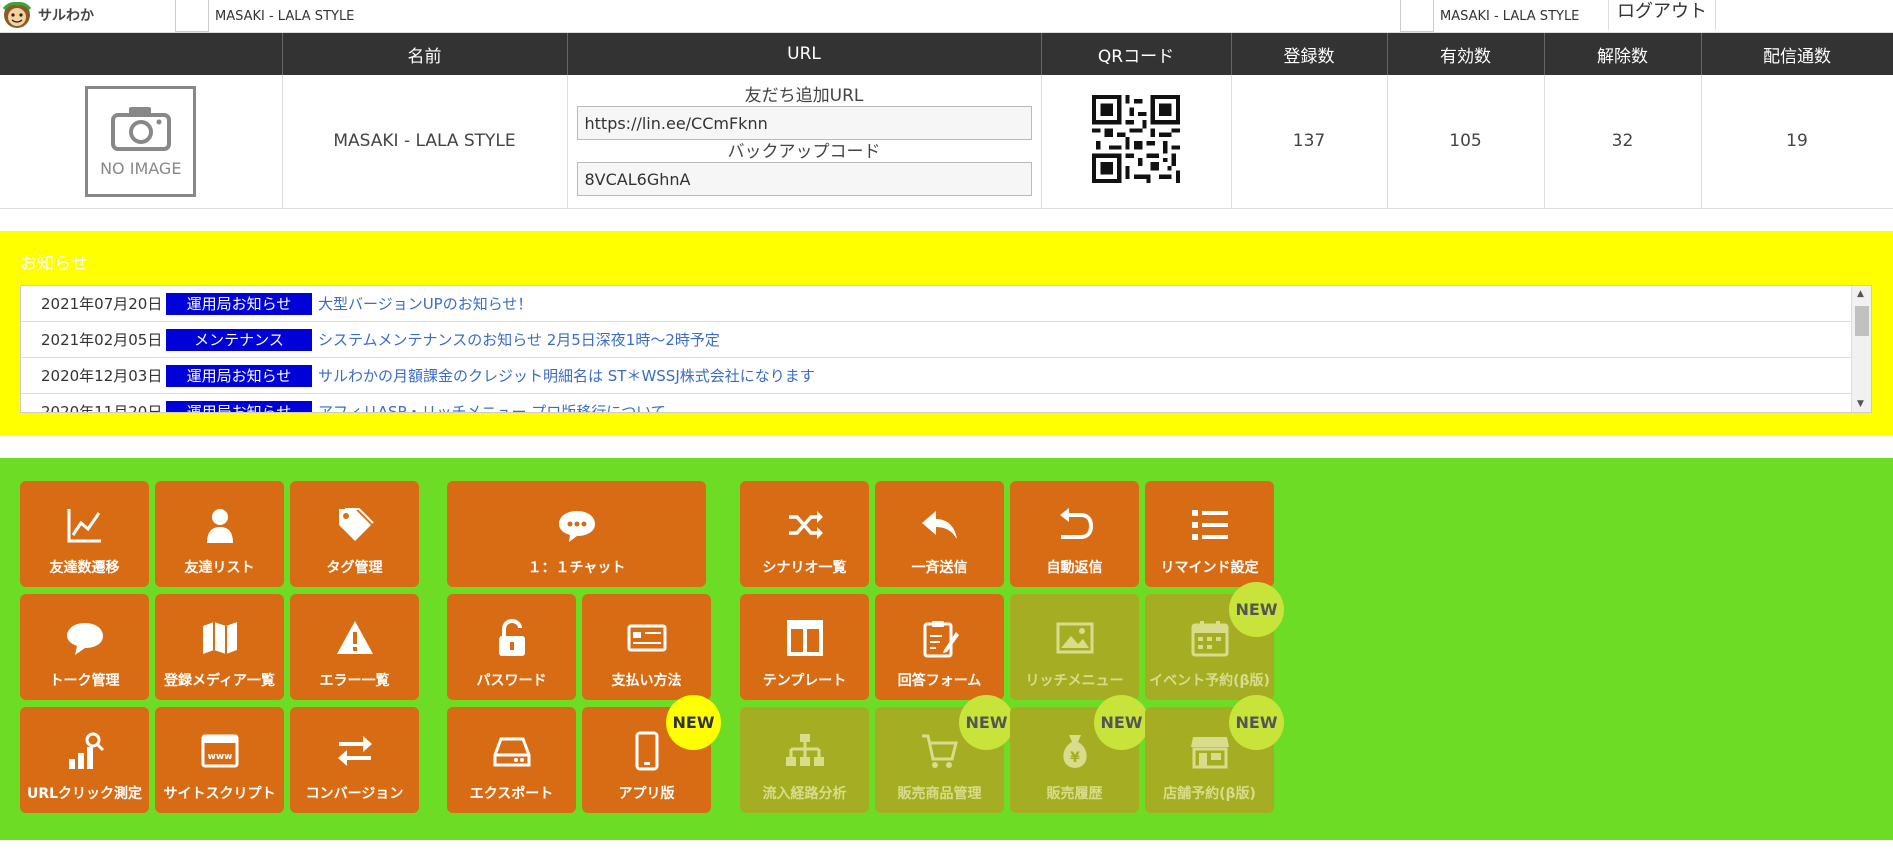  What do you see at coordinates (939, 525) in the screenshot?
I see `reply-icon` at bounding box center [939, 525].